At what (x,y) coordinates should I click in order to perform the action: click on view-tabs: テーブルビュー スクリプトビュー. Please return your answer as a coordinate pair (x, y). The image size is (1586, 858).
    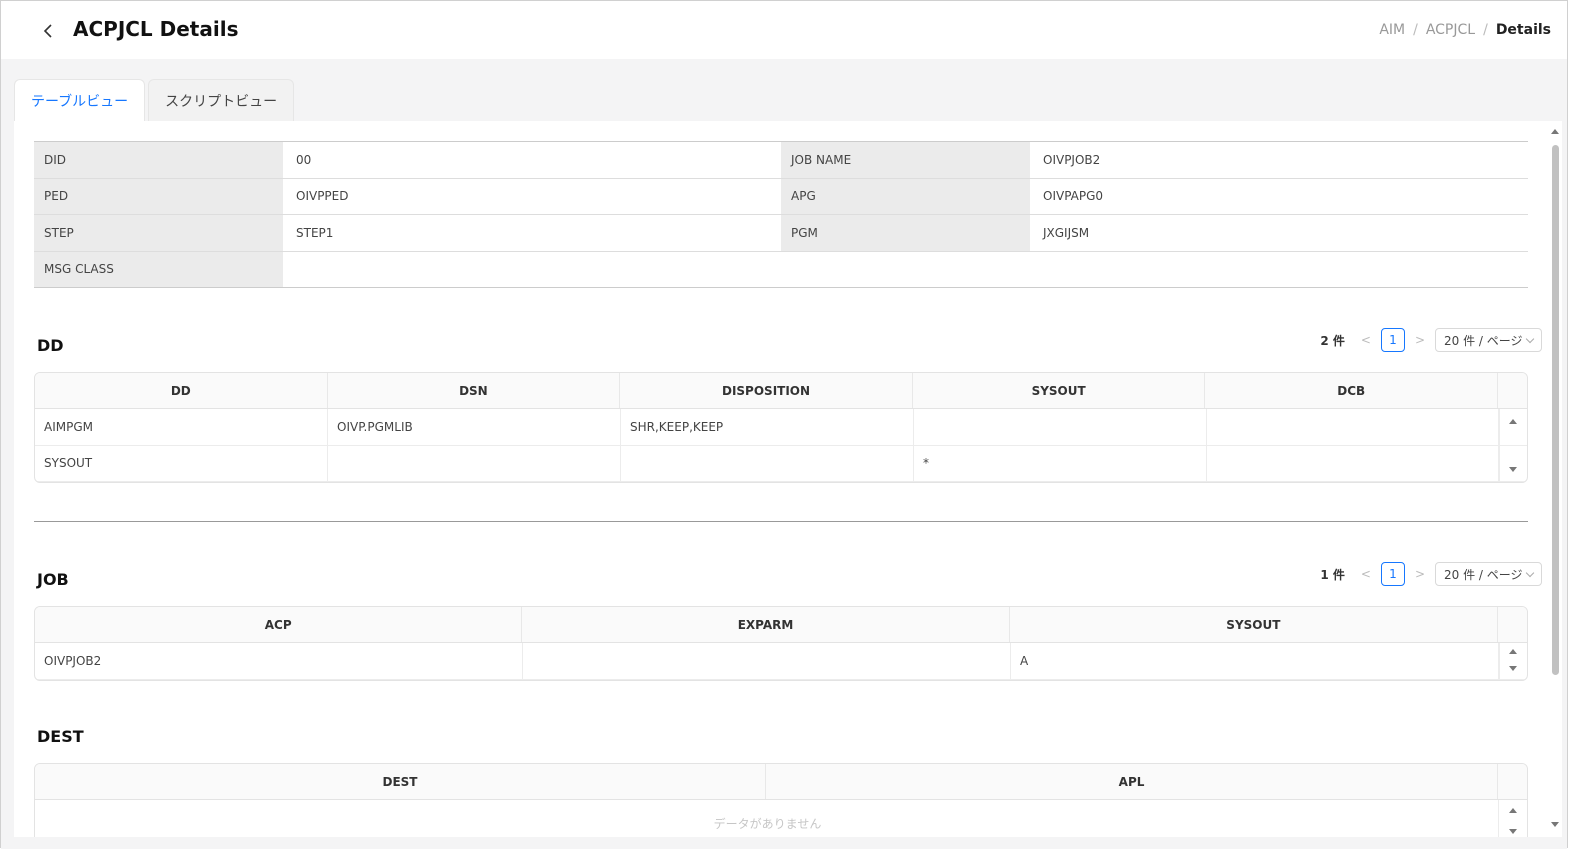
    Looking at the image, I should click on (154, 100).